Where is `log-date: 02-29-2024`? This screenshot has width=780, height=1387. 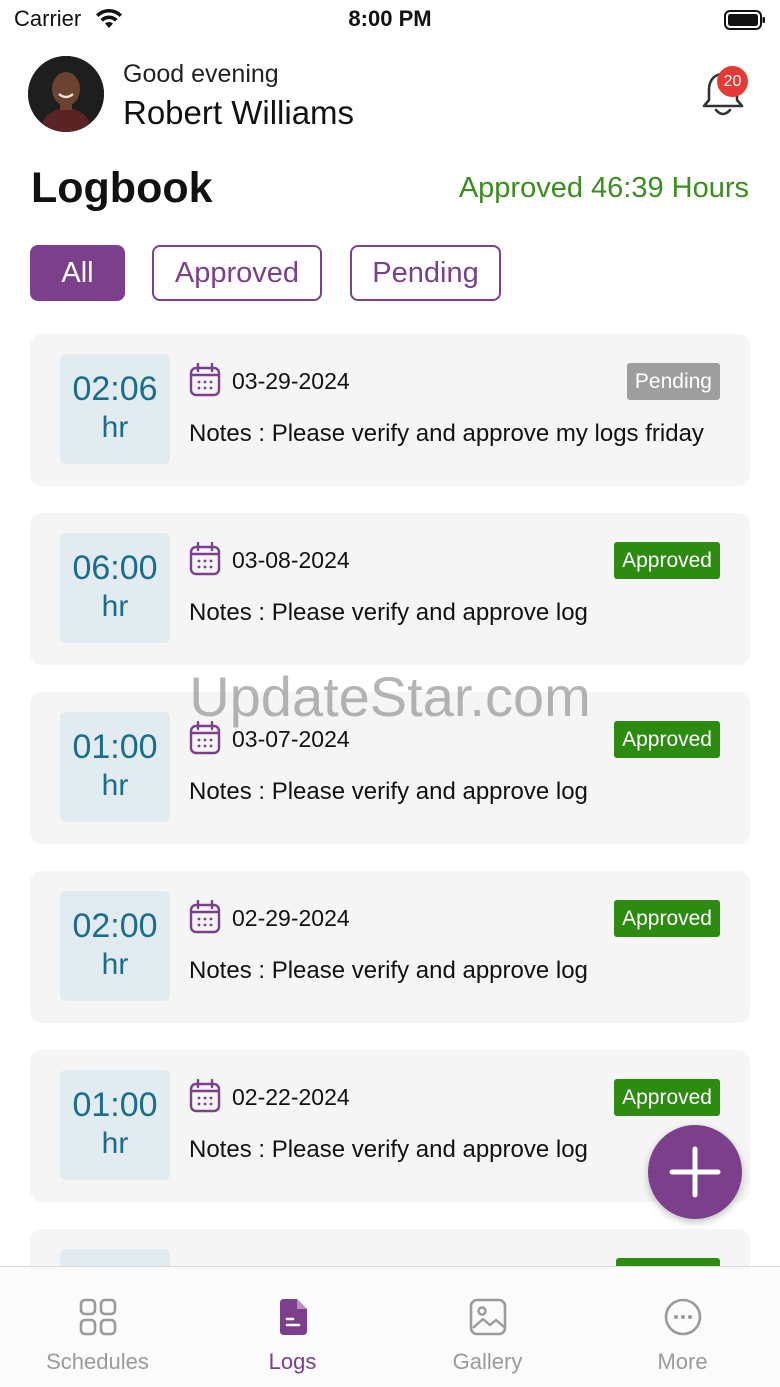 log-date: 02-29-2024 is located at coordinates (291, 918).